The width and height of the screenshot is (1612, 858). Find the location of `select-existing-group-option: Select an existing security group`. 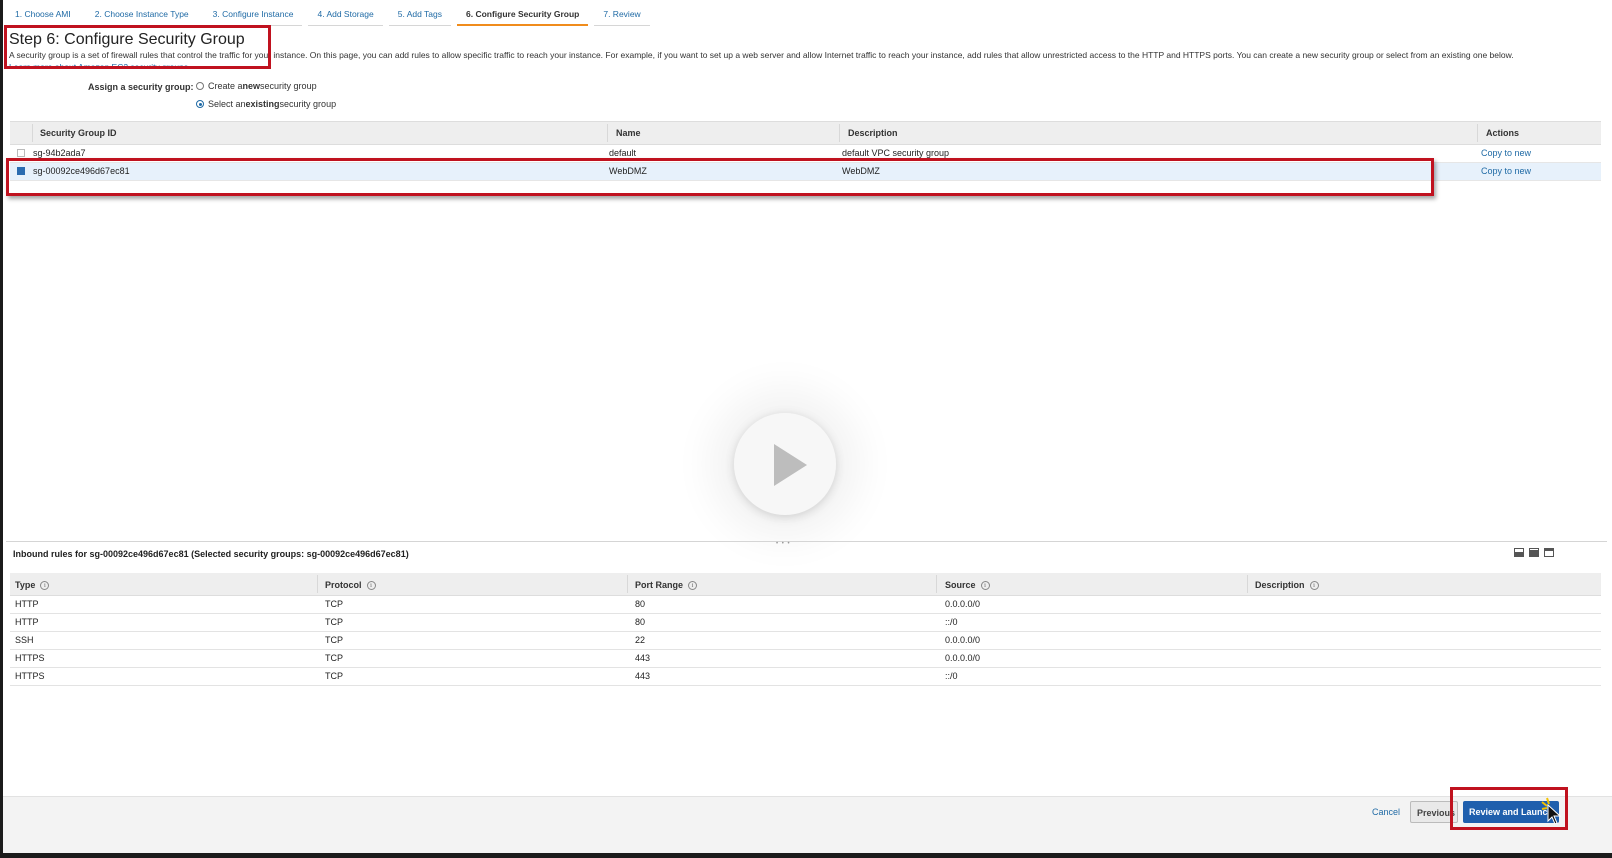

select-existing-group-option: Select an existing security group is located at coordinates (266, 104).